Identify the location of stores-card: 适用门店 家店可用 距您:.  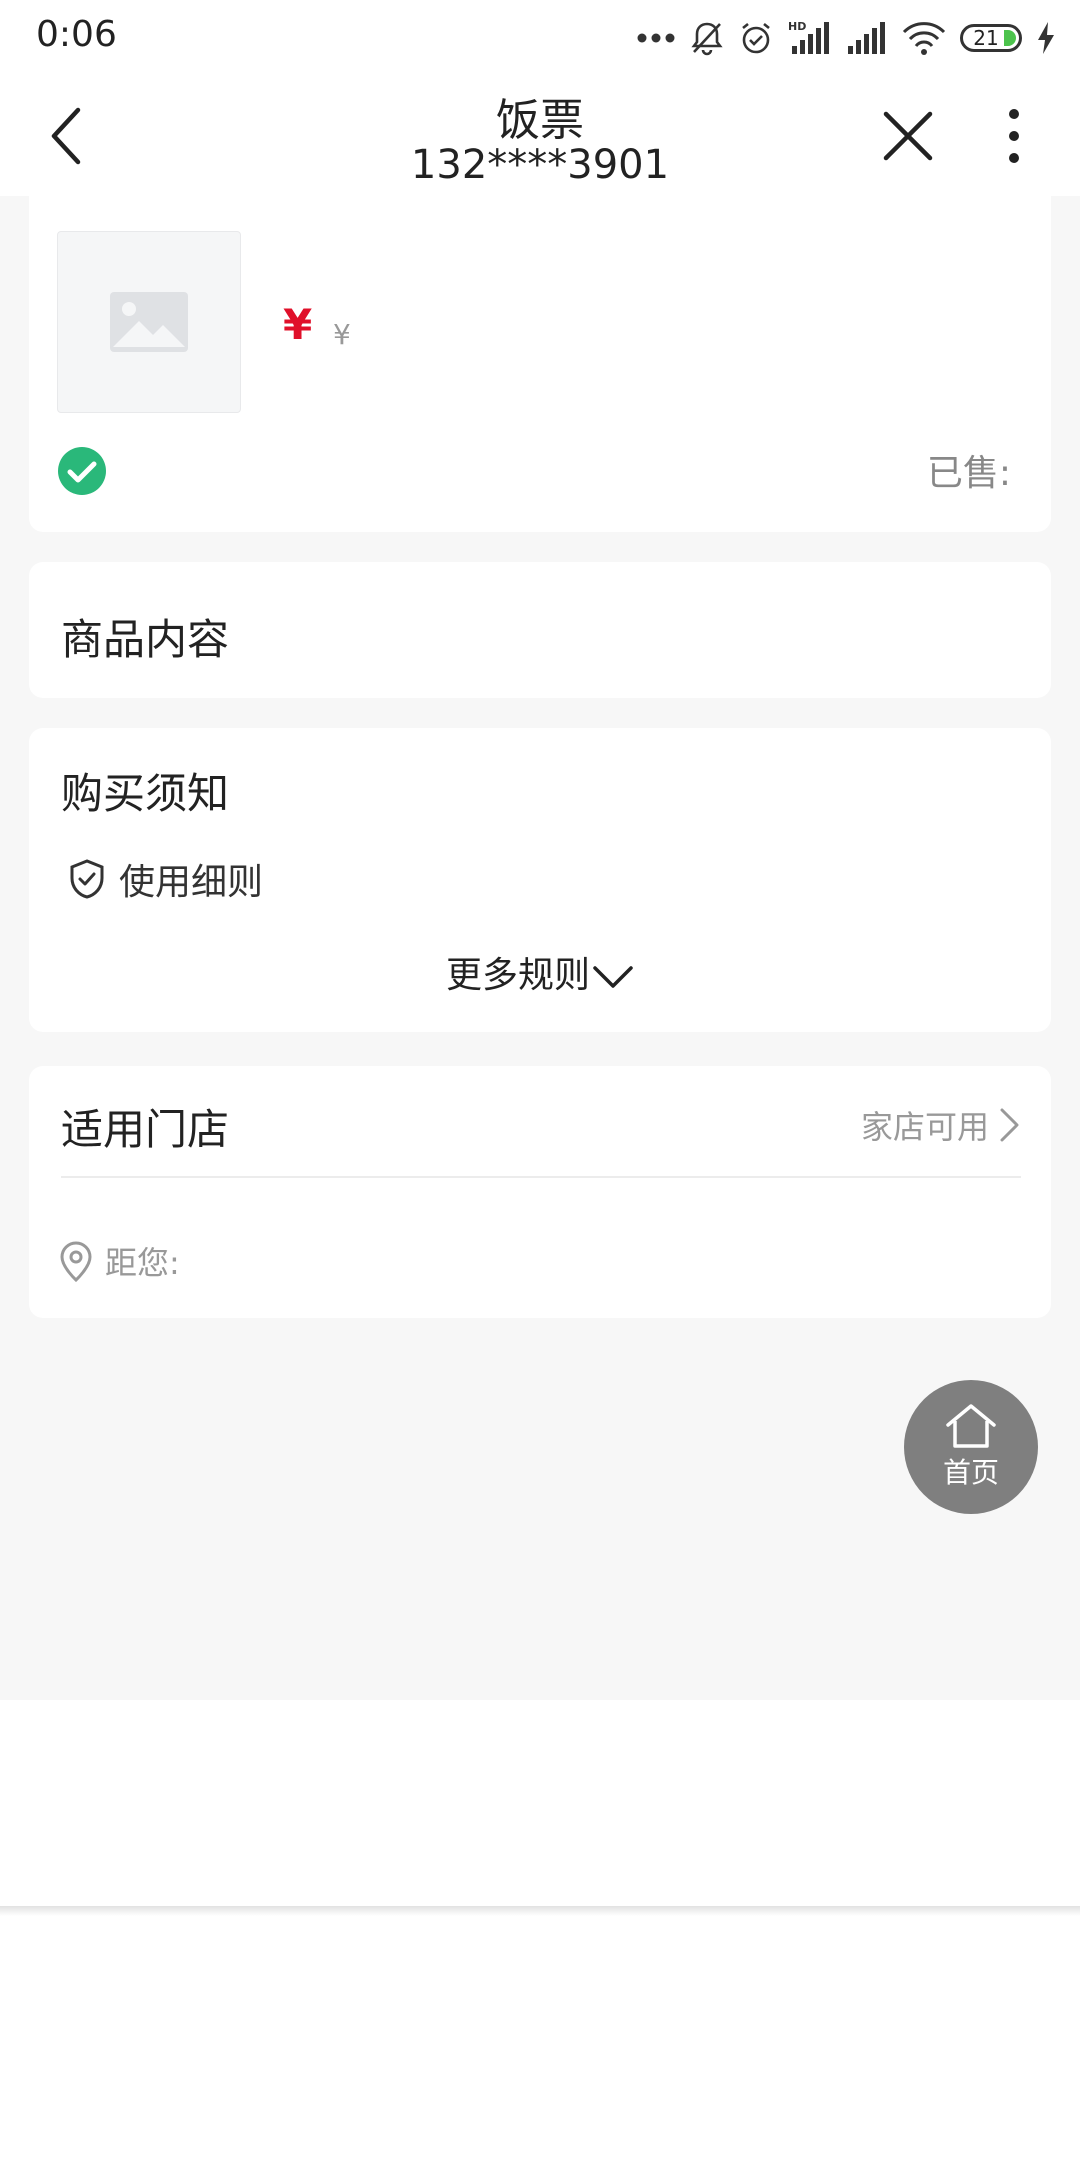
(540, 1192).